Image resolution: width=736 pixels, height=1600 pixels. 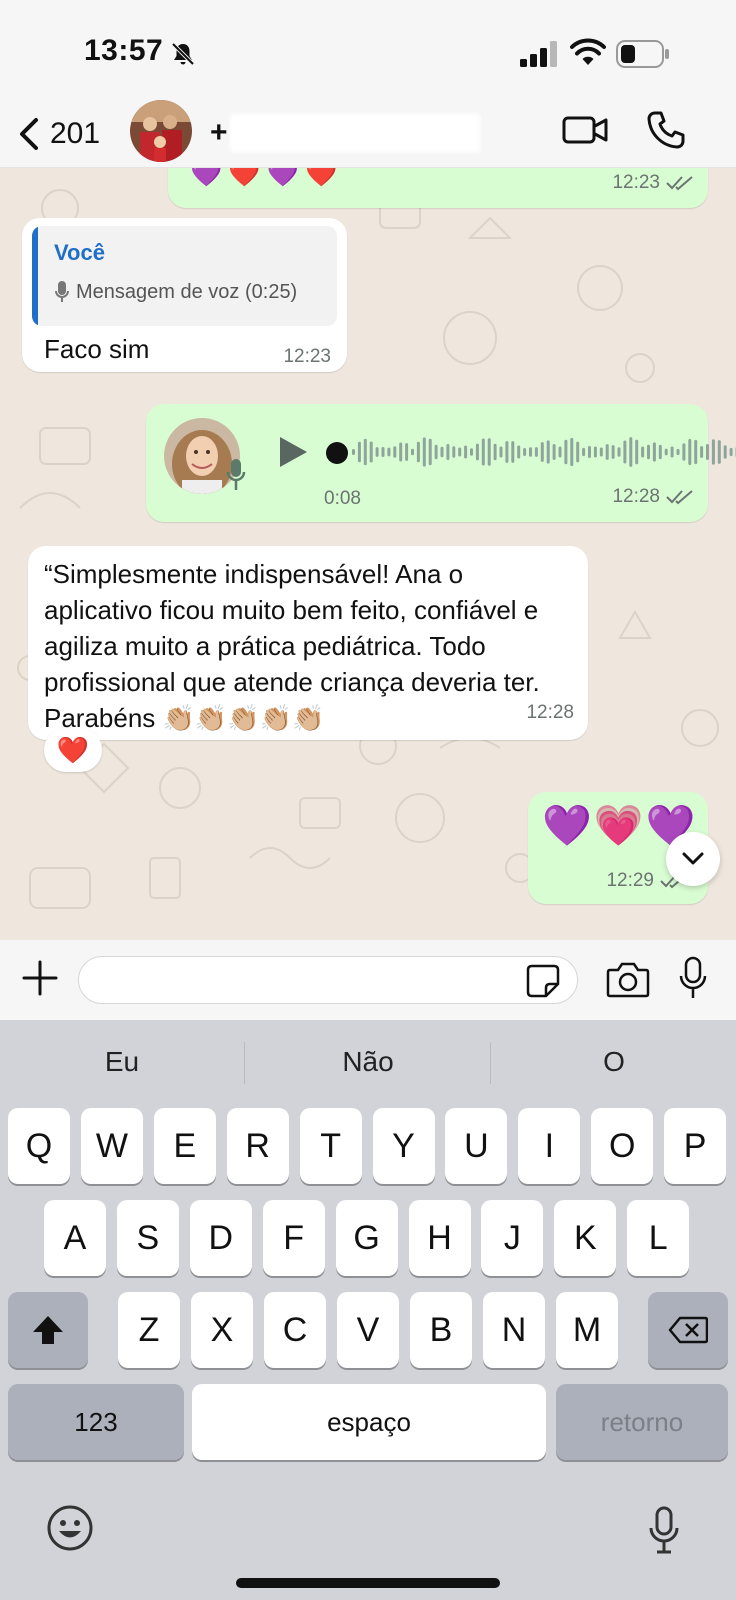 What do you see at coordinates (345, 133) in the screenshot?
I see `contact-name: +` at bounding box center [345, 133].